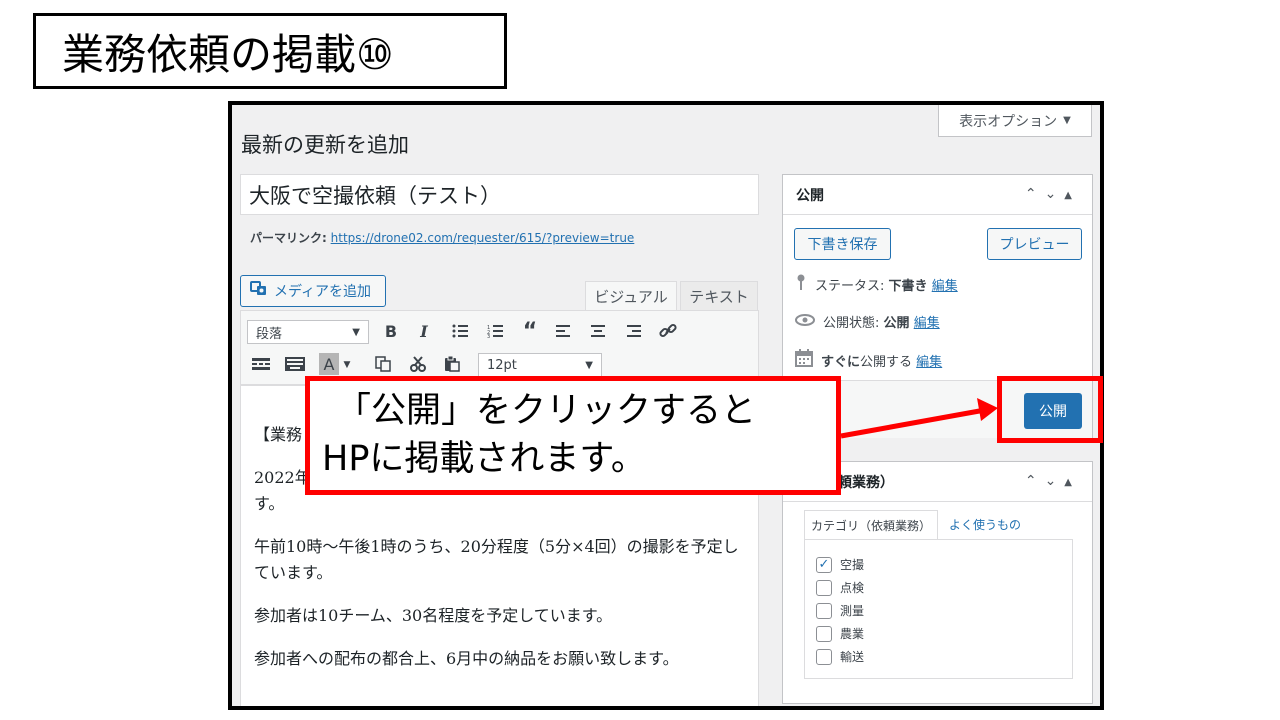  Describe the element at coordinates (499, 194) in the screenshot. I see `post-title-input: 大阪で空撮依頼（テスト）` at that location.